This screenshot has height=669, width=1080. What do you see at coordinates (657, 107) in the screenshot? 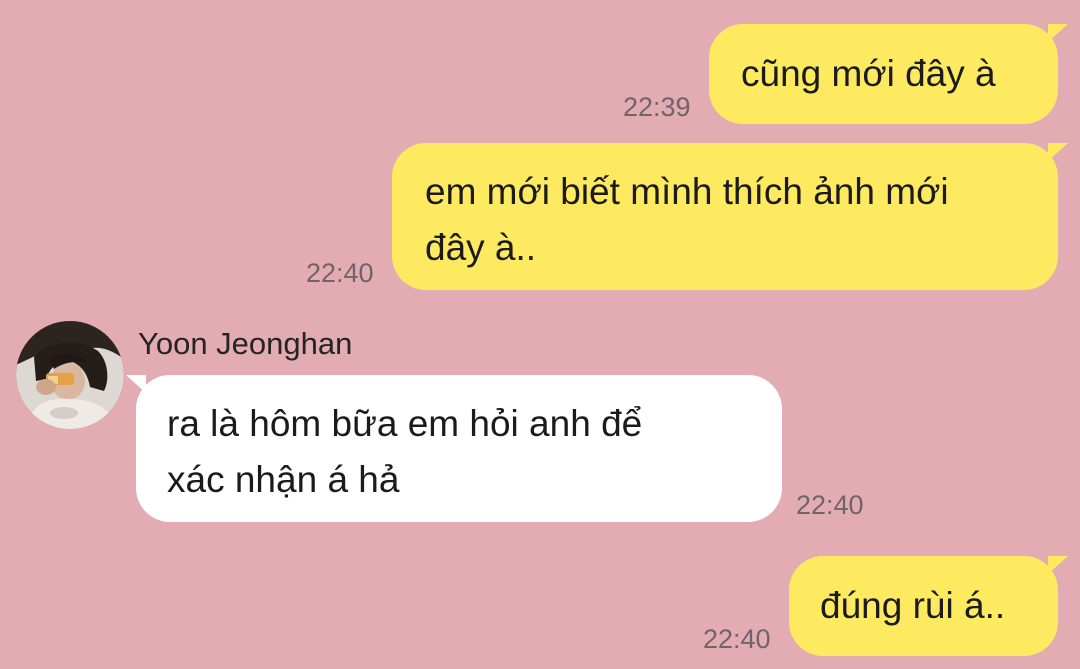
I see `message-timestamp: 22:39` at bounding box center [657, 107].